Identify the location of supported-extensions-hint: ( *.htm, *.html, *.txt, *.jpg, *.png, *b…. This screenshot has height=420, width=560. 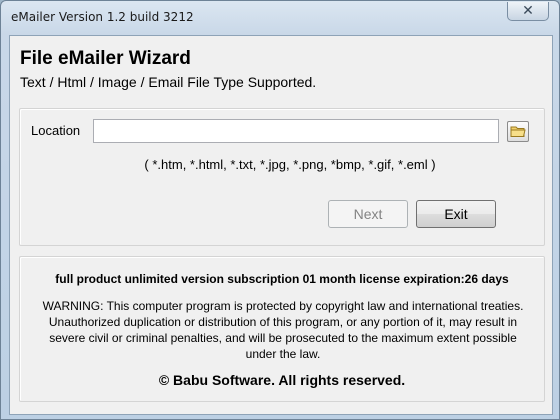
(290, 164).